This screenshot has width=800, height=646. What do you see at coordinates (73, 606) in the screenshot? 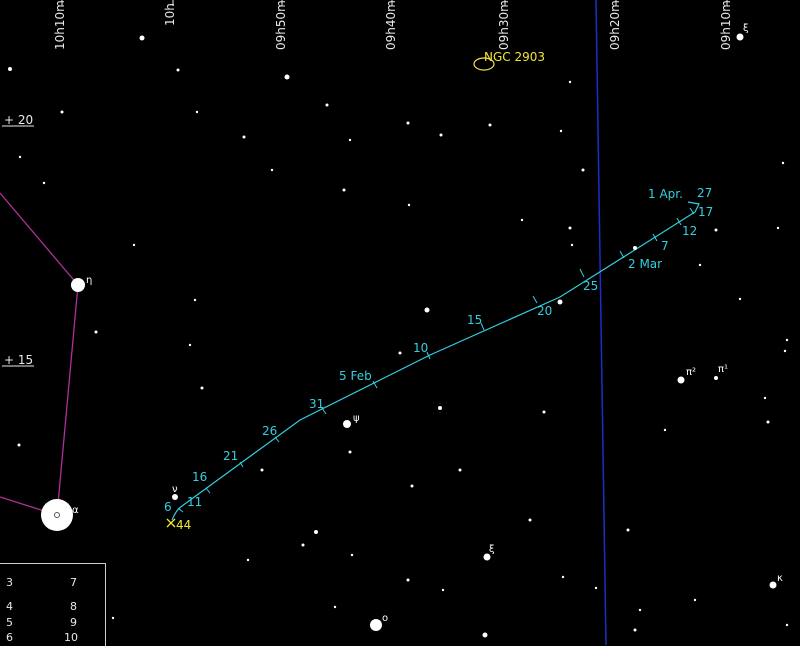
I see `legend-mag-8: 8` at bounding box center [73, 606].